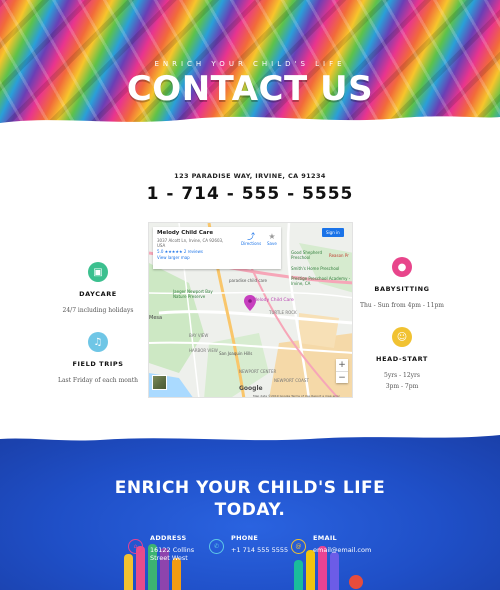 Image resolution: width=500 pixels, height=590 pixels. I want to click on footer-address-value: 16122 Collins Street West, so click(172, 554).